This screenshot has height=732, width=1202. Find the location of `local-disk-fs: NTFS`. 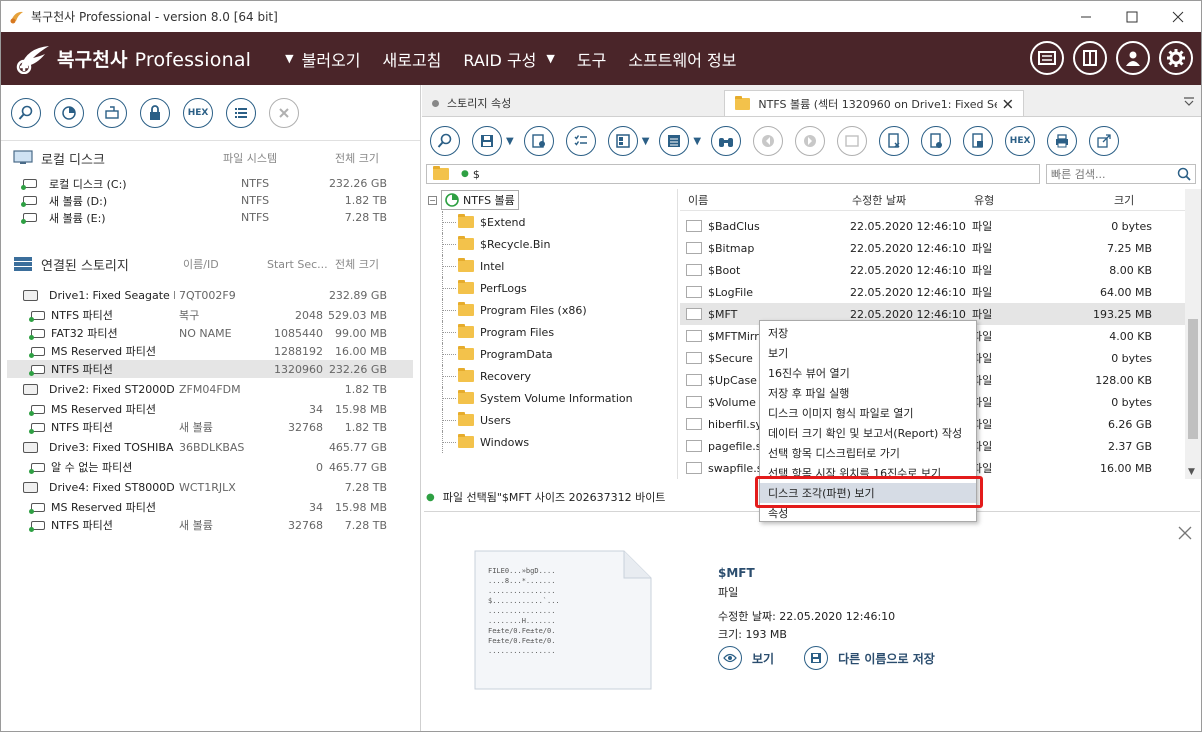

local-disk-fs: NTFS is located at coordinates (255, 217).